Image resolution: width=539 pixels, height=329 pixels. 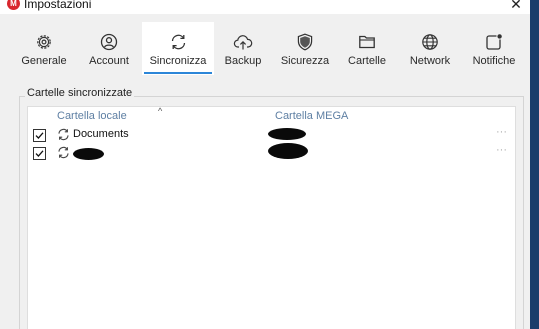 What do you see at coordinates (516, 7) in the screenshot?
I see `close-button: ✕` at bounding box center [516, 7].